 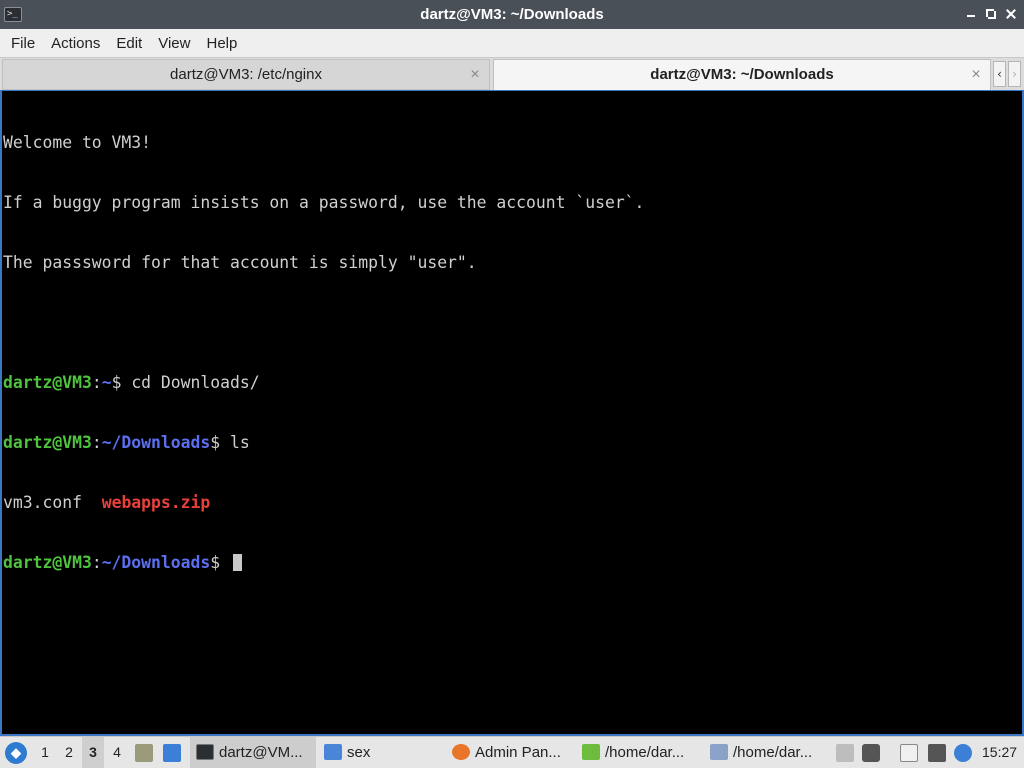 What do you see at coordinates (461, 752) in the screenshot?
I see `firefox-icon` at bounding box center [461, 752].